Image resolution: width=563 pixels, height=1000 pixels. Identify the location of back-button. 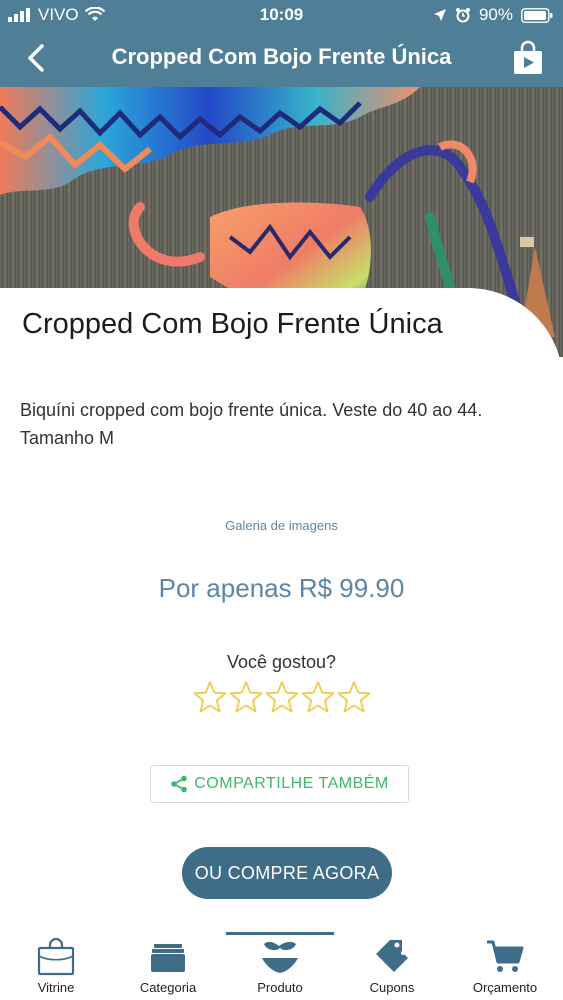
(36, 58).